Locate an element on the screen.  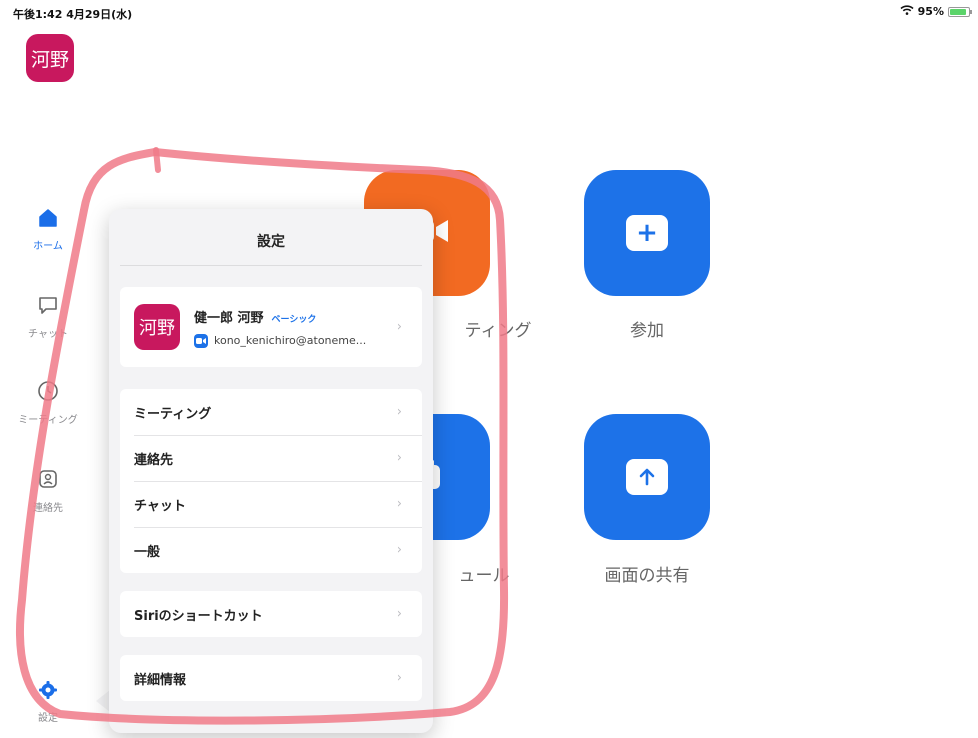
settings-item-general: 一般 › is located at coordinates (271, 550).